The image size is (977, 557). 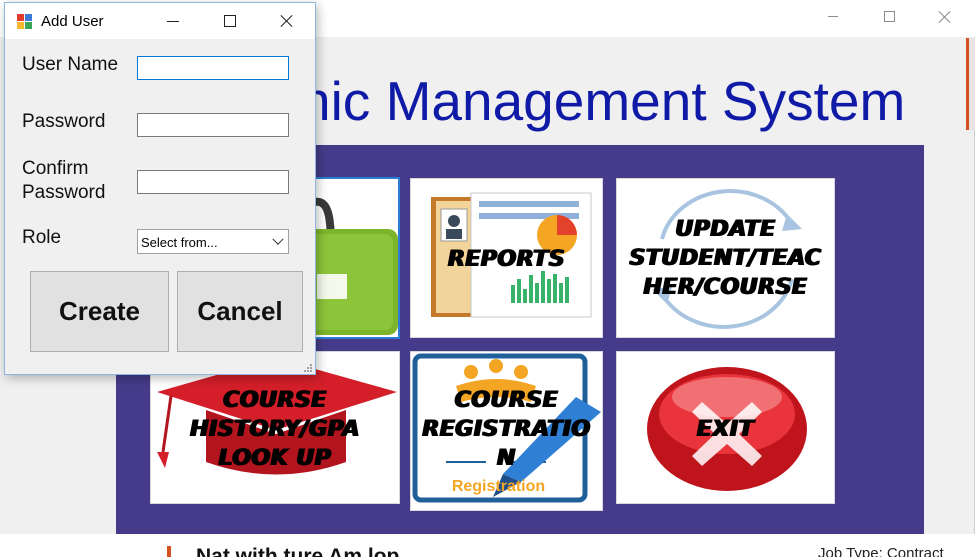 I want to click on confirm-password-input, so click(x=213, y=182).